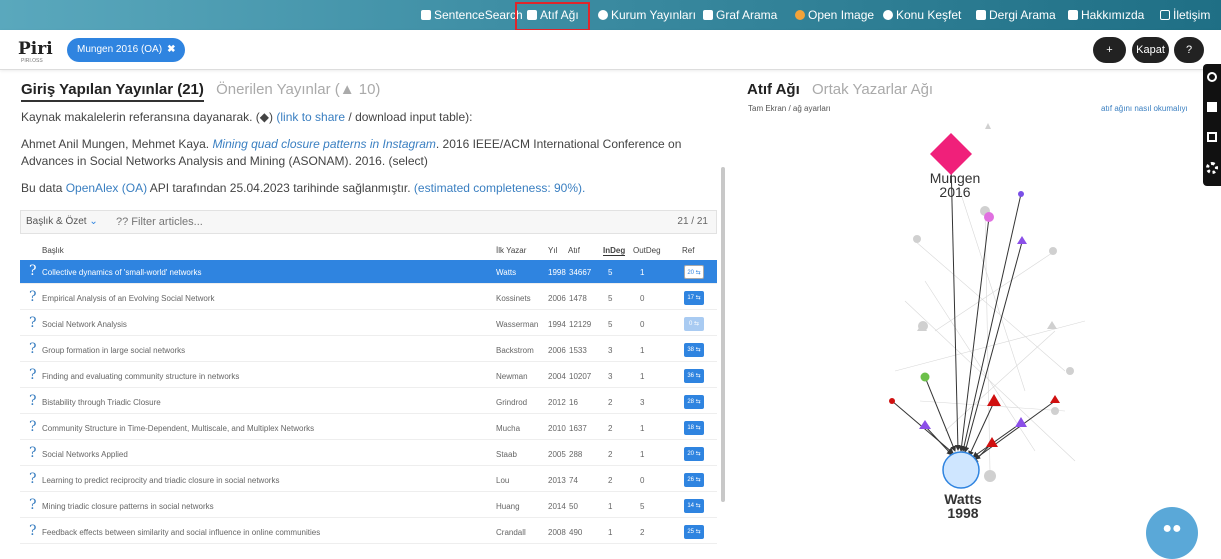 This screenshot has height=559, width=1221. I want to click on share-link: (link to share, so click(310, 117).